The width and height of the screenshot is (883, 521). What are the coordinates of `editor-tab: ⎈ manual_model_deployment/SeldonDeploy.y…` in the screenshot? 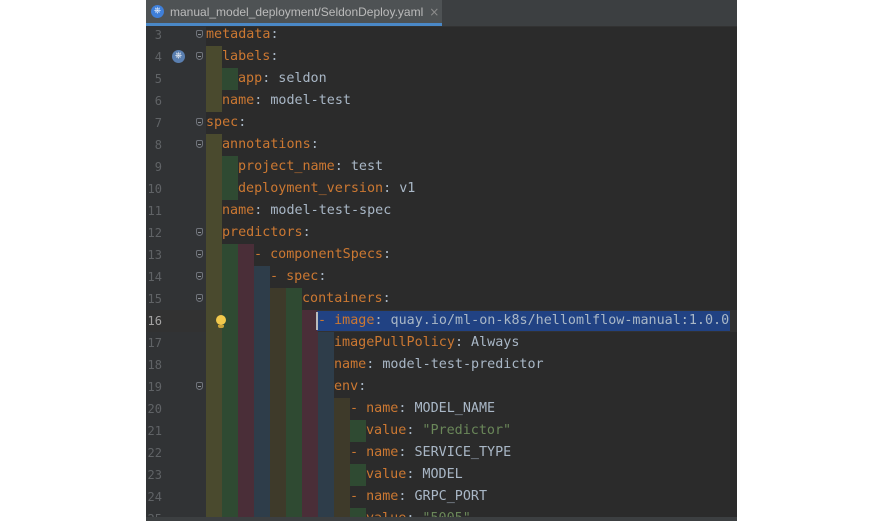 It's located at (294, 13).